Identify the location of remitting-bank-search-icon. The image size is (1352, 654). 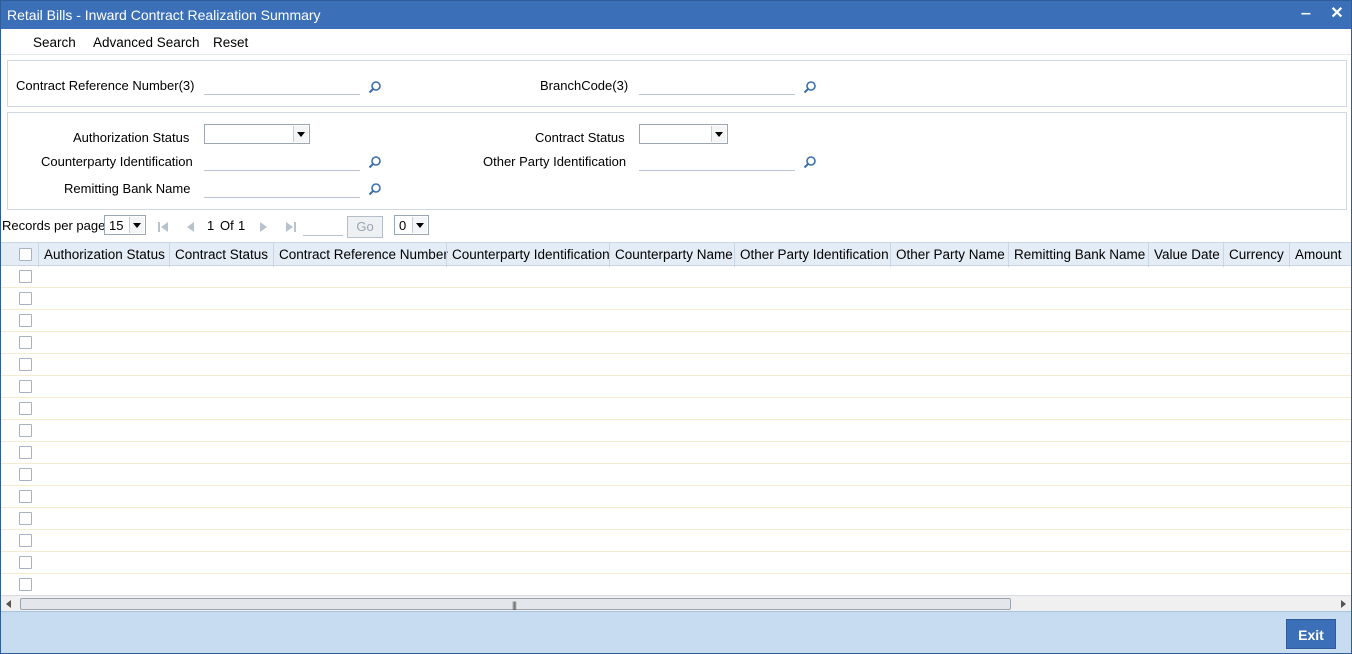
(375, 189).